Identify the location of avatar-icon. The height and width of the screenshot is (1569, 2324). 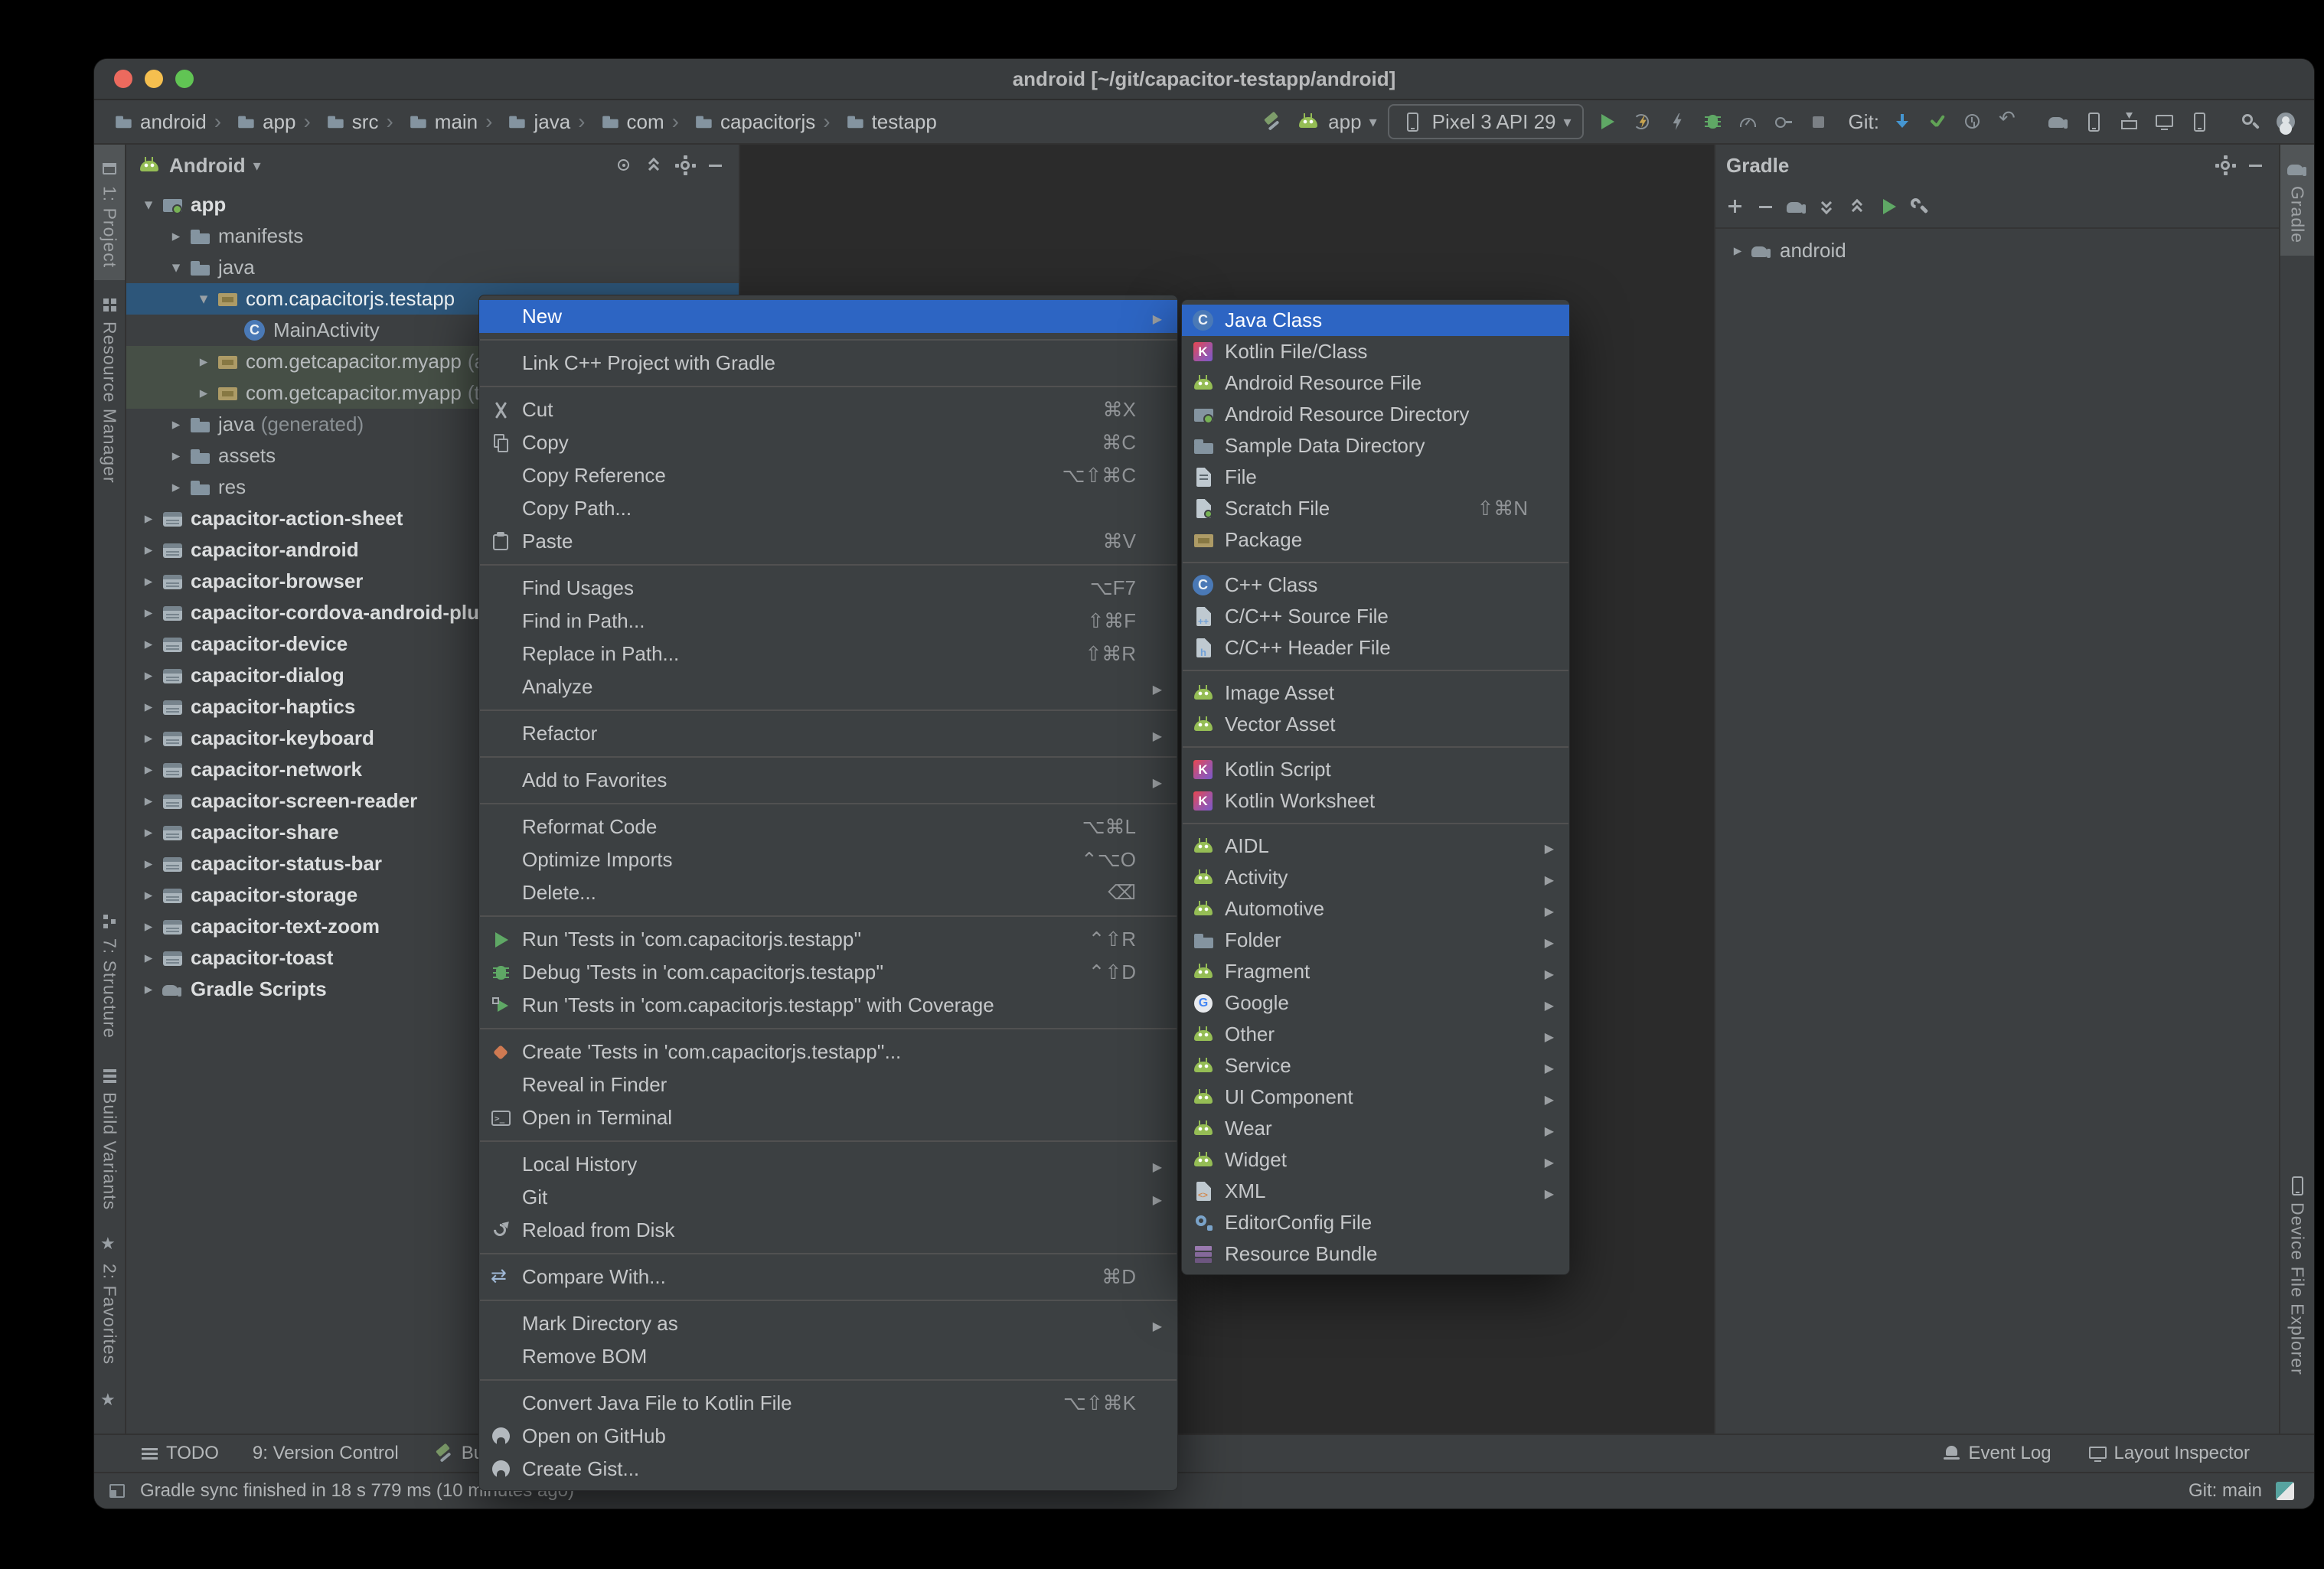
(2285, 121).